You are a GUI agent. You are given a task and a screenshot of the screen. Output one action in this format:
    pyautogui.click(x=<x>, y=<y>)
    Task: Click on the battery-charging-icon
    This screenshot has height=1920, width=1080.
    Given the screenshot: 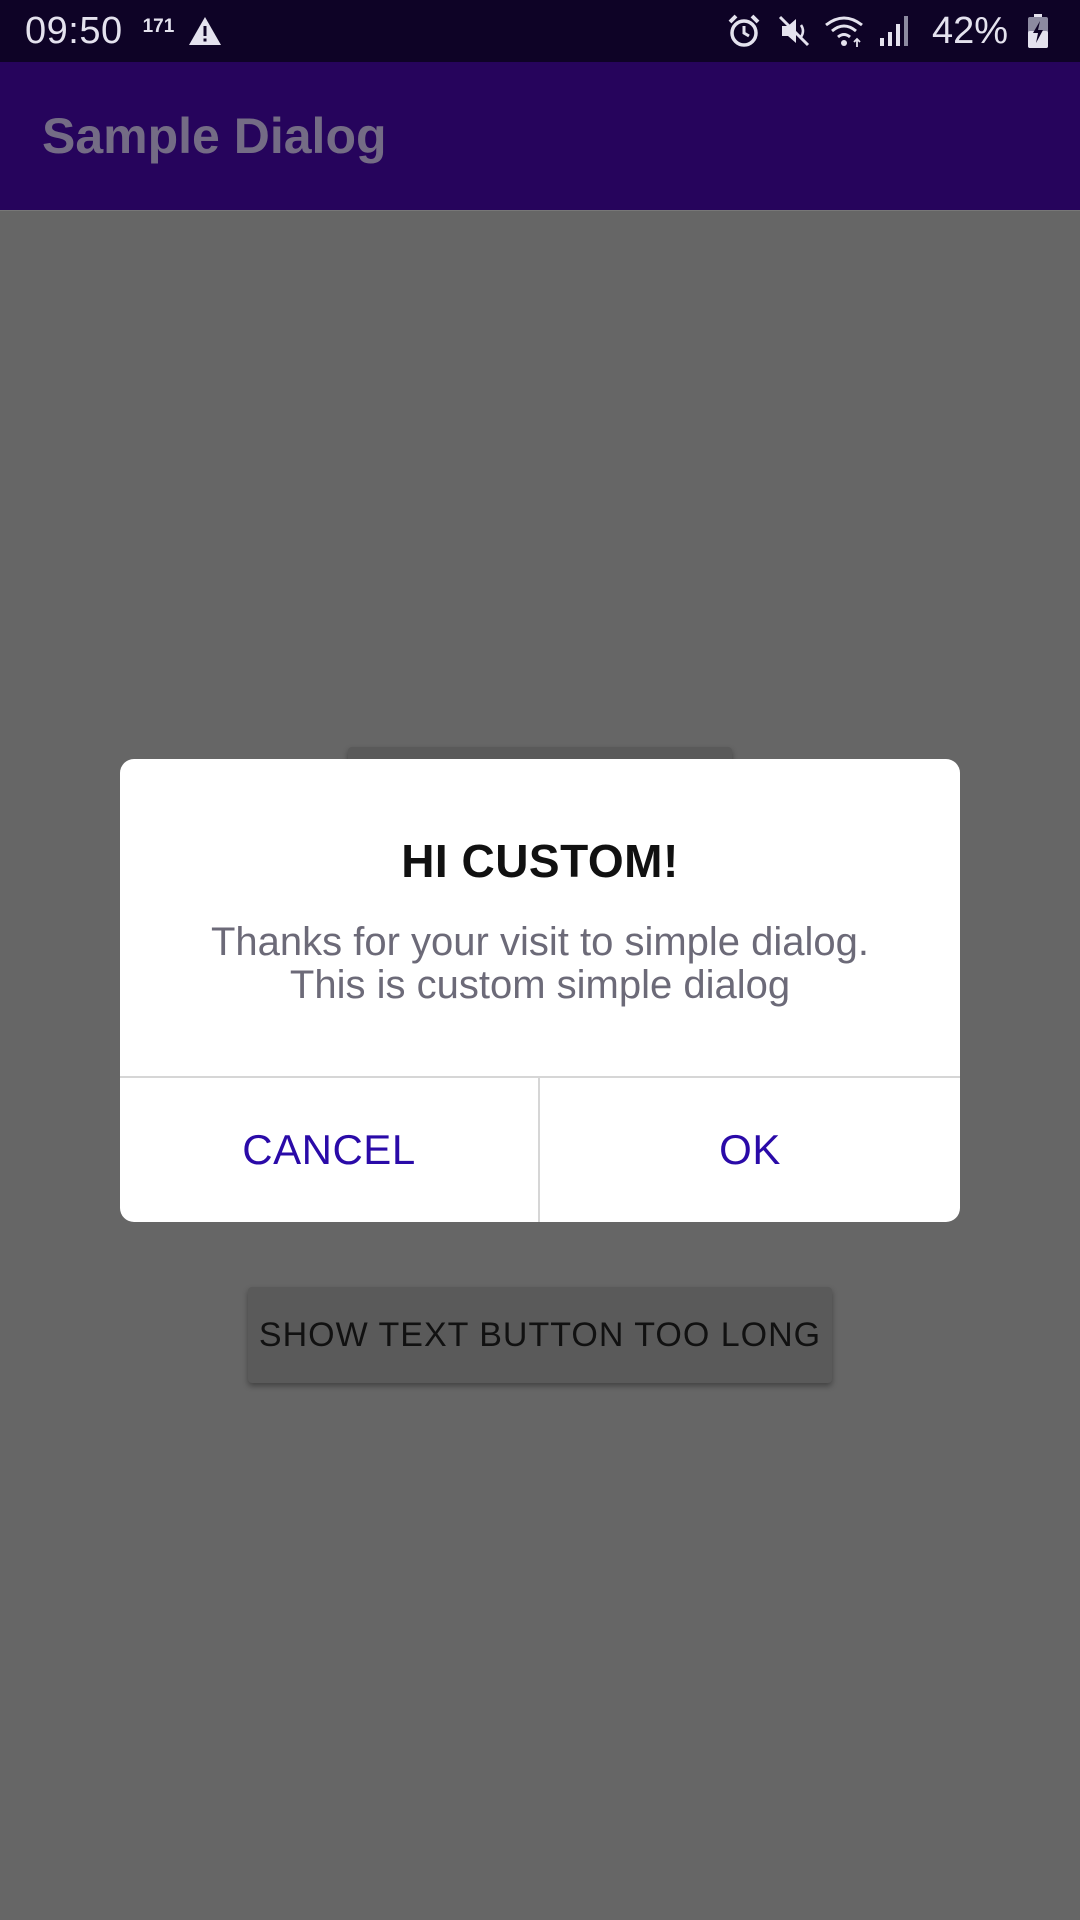 What is the action you would take?
    pyautogui.click(x=1038, y=31)
    